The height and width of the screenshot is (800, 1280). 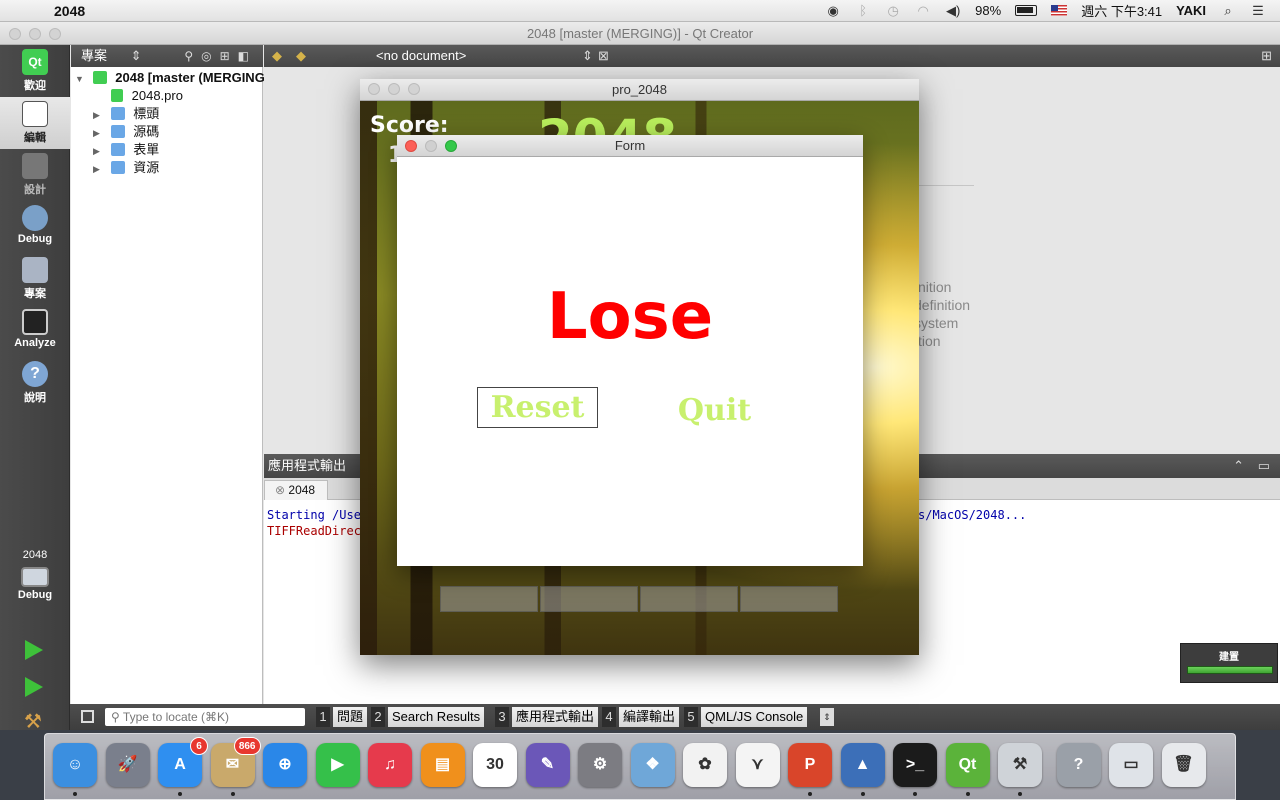 What do you see at coordinates (126, 114) in the screenshot?
I see `tree-item-headers: ▶ 標頭` at bounding box center [126, 114].